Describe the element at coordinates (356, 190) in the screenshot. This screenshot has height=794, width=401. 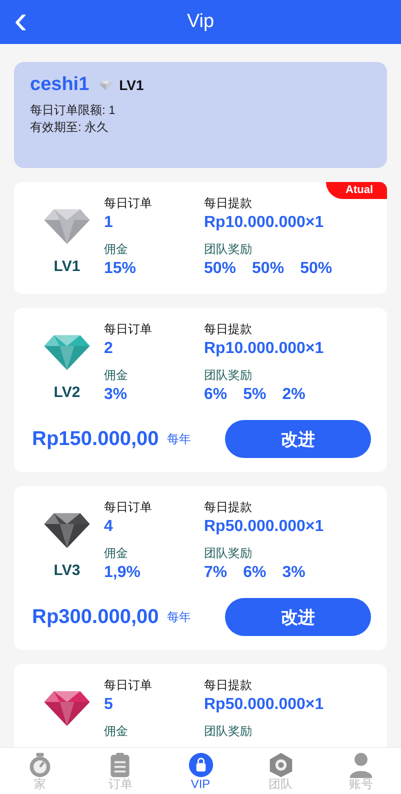
I see `current-badge: Atual` at that location.